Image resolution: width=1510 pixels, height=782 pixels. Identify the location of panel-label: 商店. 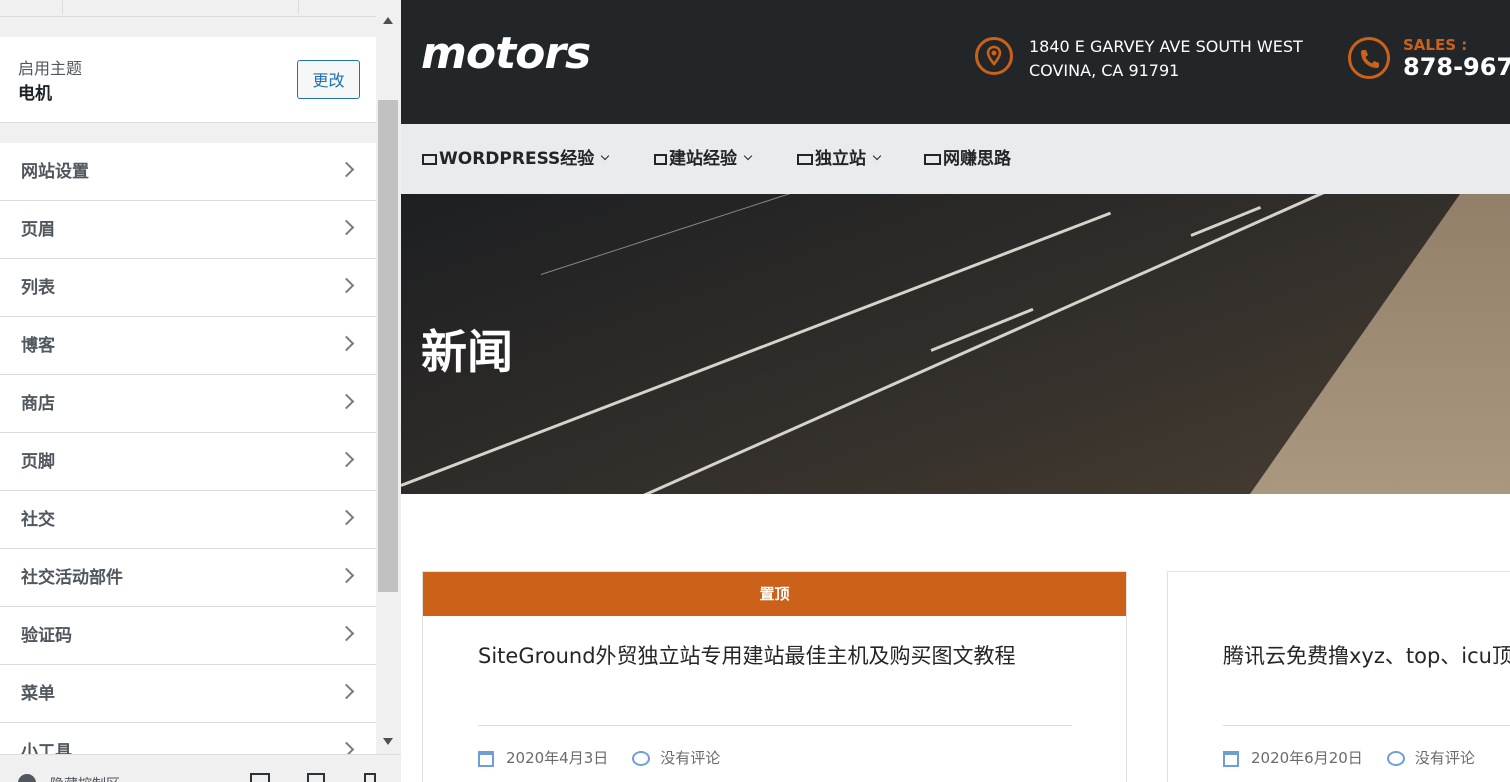
(38, 404).